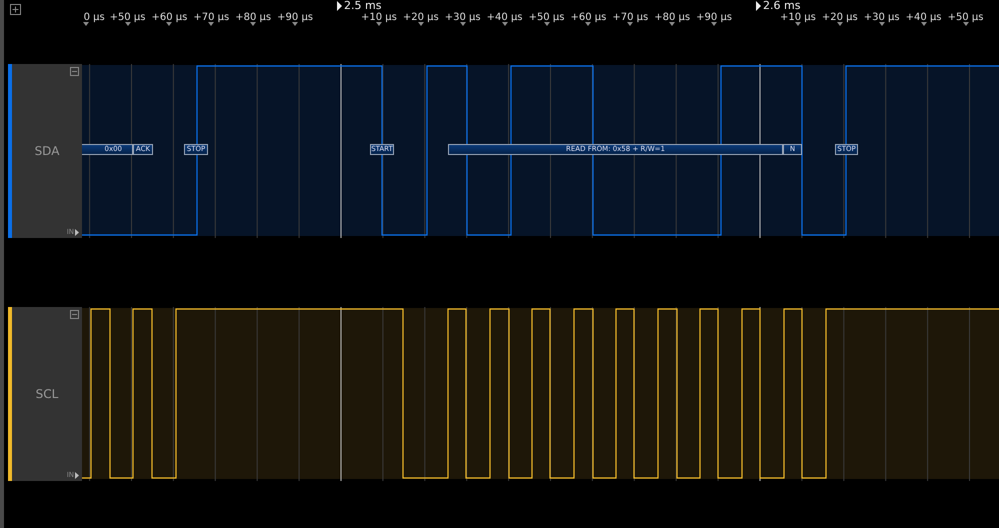 The image size is (999, 528). I want to click on channel-name: SDA, so click(47, 151).